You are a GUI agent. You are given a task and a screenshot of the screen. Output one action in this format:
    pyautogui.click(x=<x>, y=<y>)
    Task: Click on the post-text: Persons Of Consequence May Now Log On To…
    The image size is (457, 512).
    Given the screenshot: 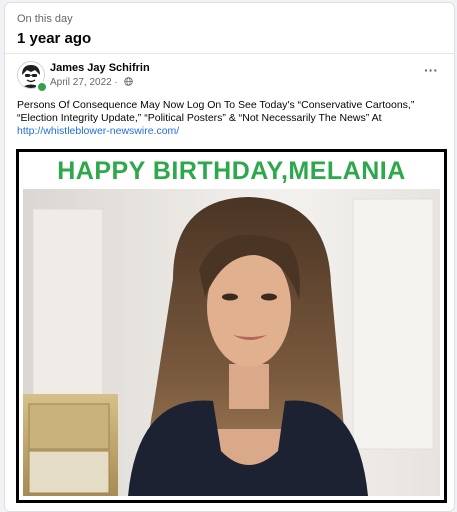 What is the action you would take?
    pyautogui.click(x=231, y=118)
    